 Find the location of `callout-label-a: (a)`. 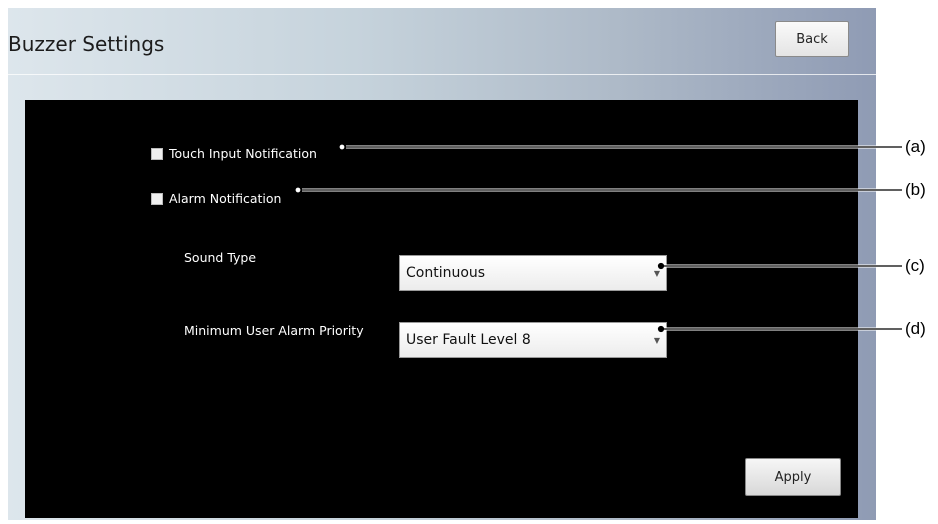

callout-label-a: (a) is located at coordinates (915, 146).